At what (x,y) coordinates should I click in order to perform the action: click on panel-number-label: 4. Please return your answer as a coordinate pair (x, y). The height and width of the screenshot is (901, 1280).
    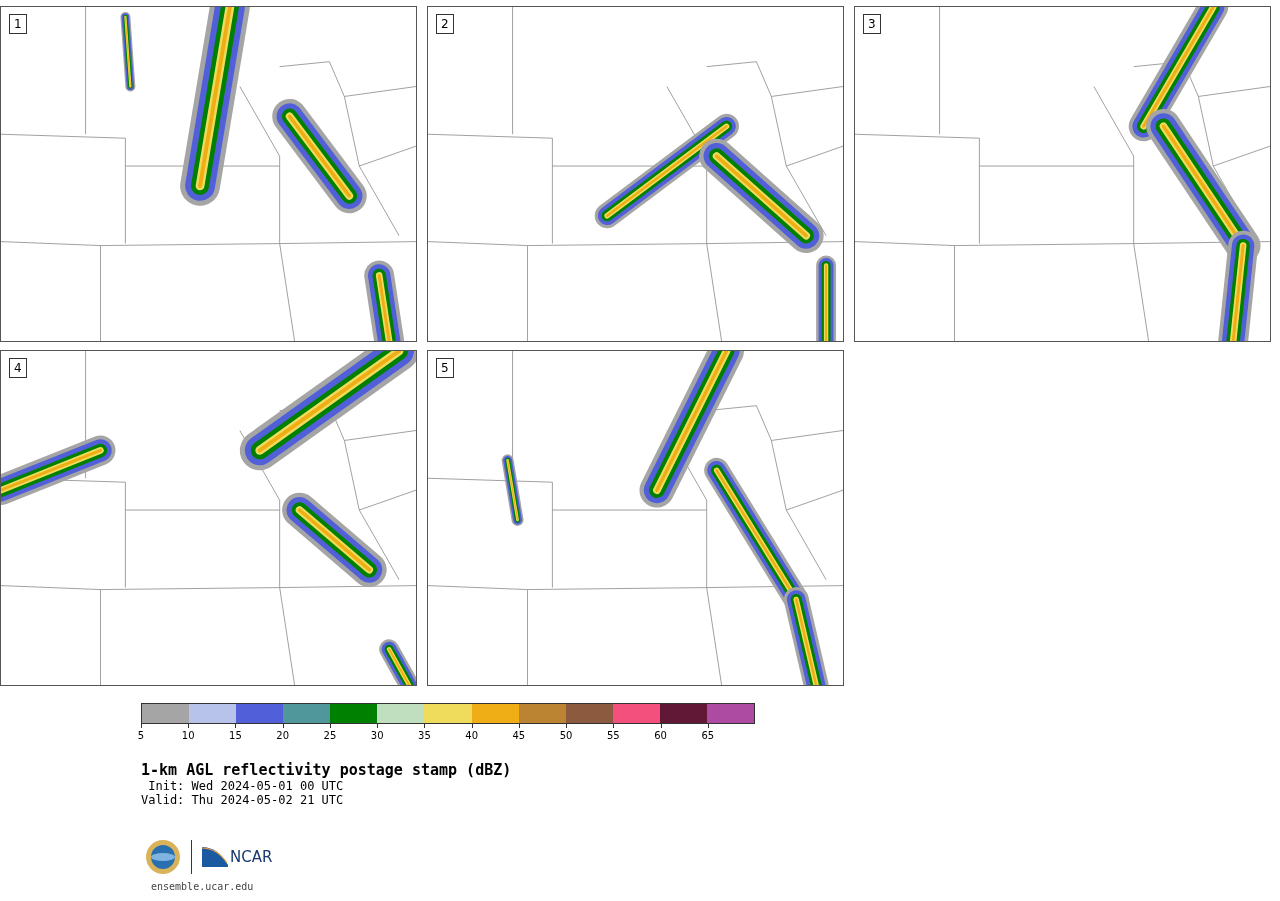
    Looking at the image, I should click on (18, 368).